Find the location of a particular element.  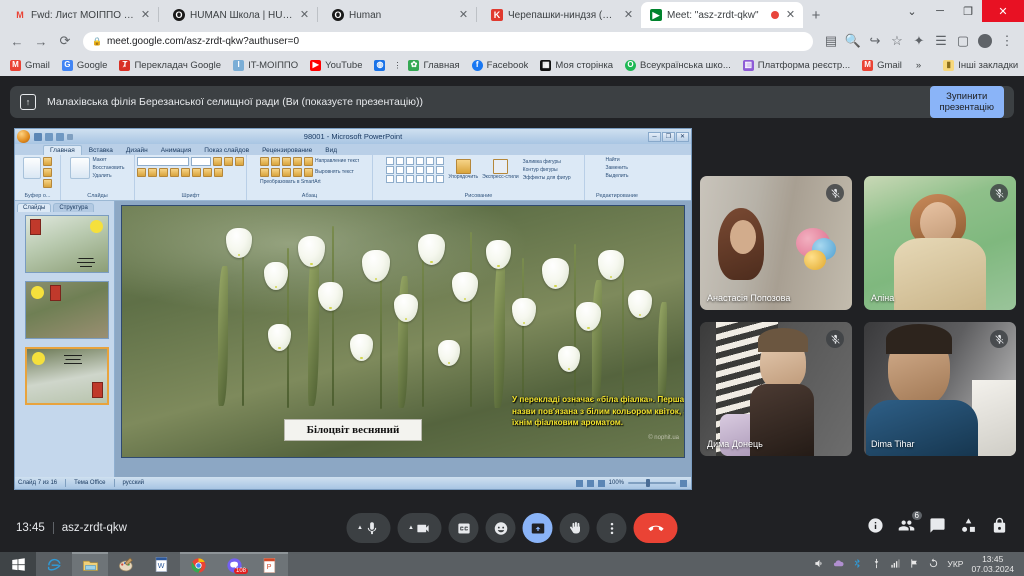

underline-icon is located at coordinates (163, 172).